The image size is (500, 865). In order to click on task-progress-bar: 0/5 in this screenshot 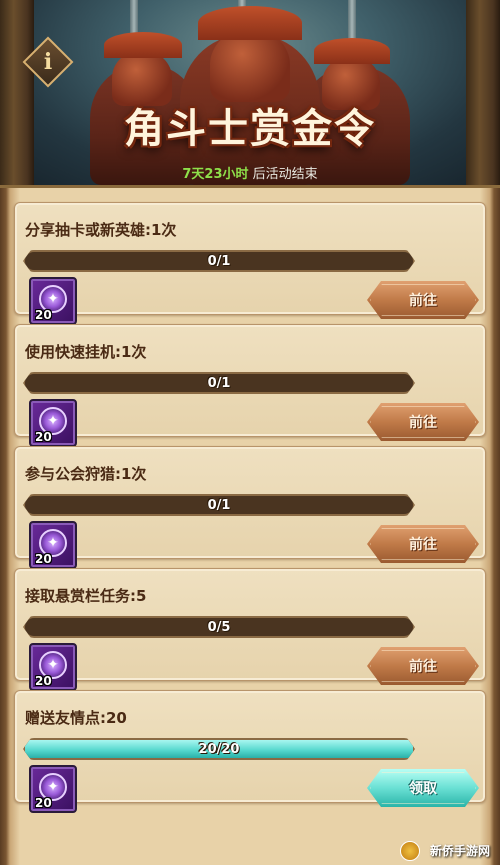, I will do `click(219, 627)`.